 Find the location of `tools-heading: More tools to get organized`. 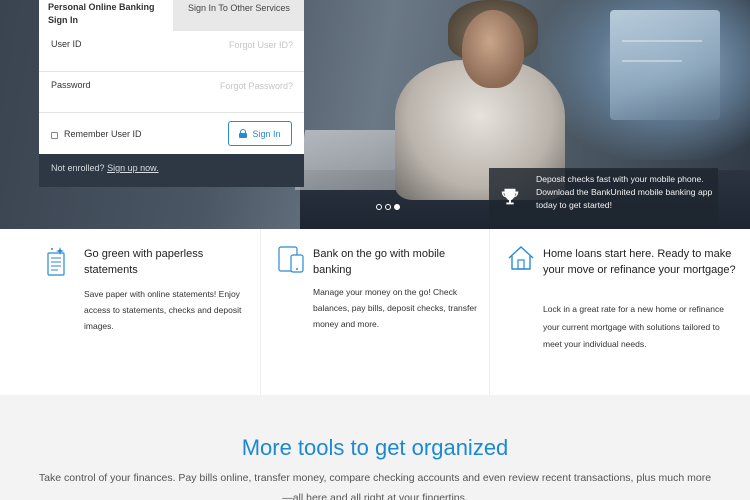

tools-heading: More tools to get organized is located at coordinates (375, 447).